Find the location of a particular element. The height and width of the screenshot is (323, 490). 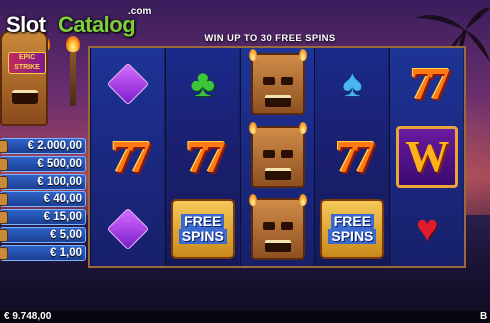

reel-cell: ♣ is located at coordinates (203, 84).